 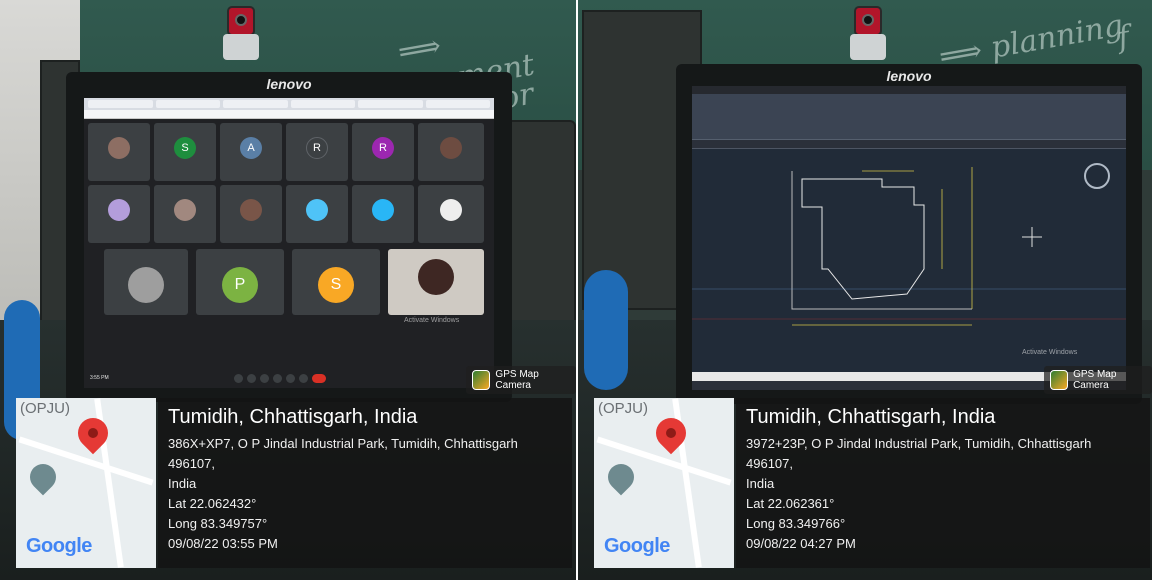 I want to click on location-longitude: Long 83.349757°, so click(x=218, y=523).